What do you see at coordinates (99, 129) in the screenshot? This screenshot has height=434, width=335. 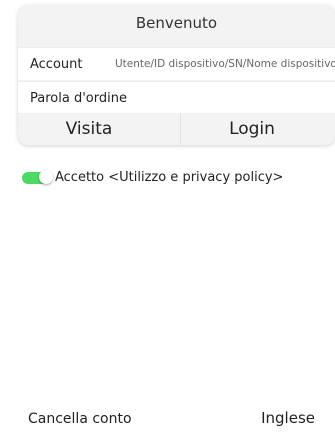 I see `visit-button: Visita` at bounding box center [99, 129].